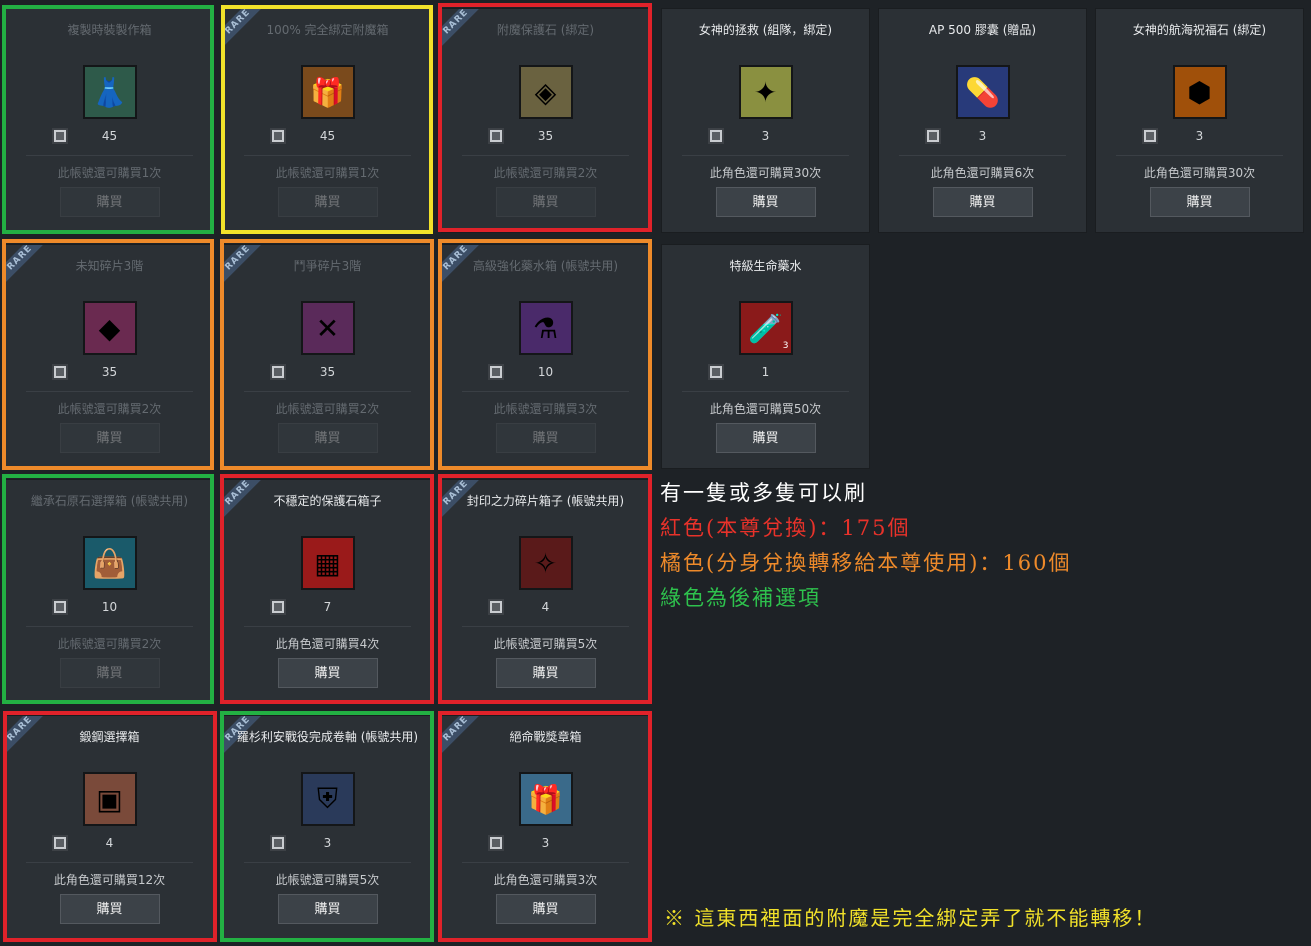 The image size is (1311, 946). What do you see at coordinates (765, 120) in the screenshot?
I see `item-card: 女神的拯救 (組隊，綁定) ✦ 3 此角色還可購買30次購買` at bounding box center [765, 120].